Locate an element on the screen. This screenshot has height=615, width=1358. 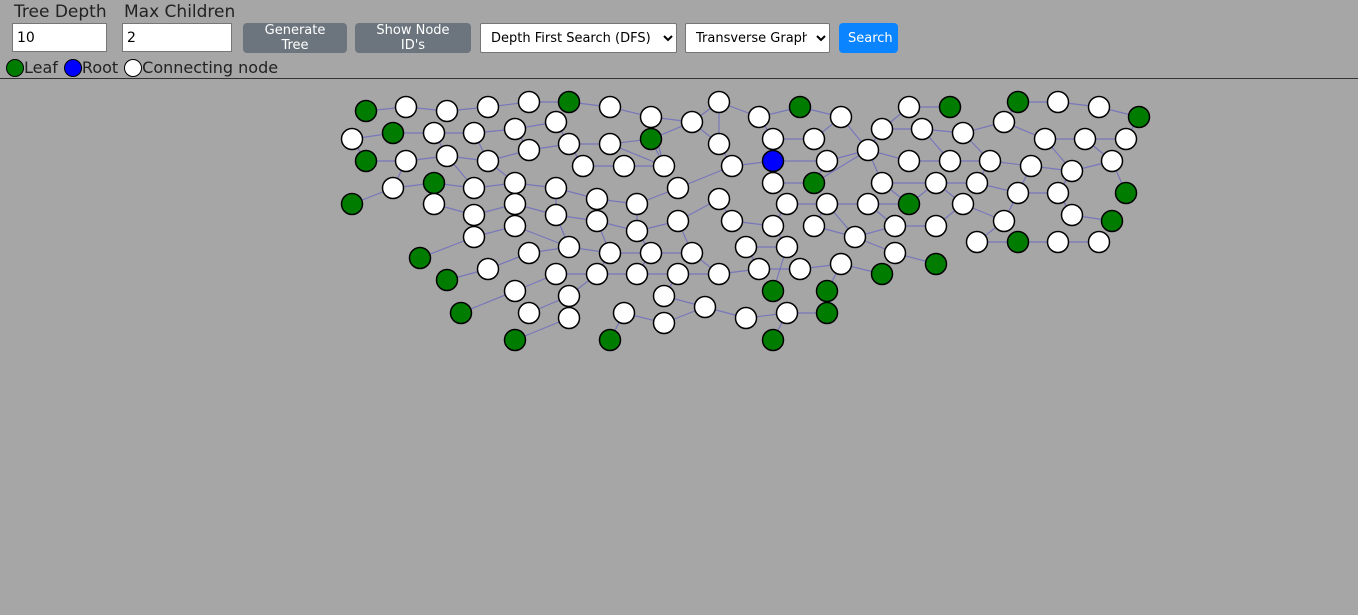
mode-select: Transverse Graph is located at coordinates (757, 38).